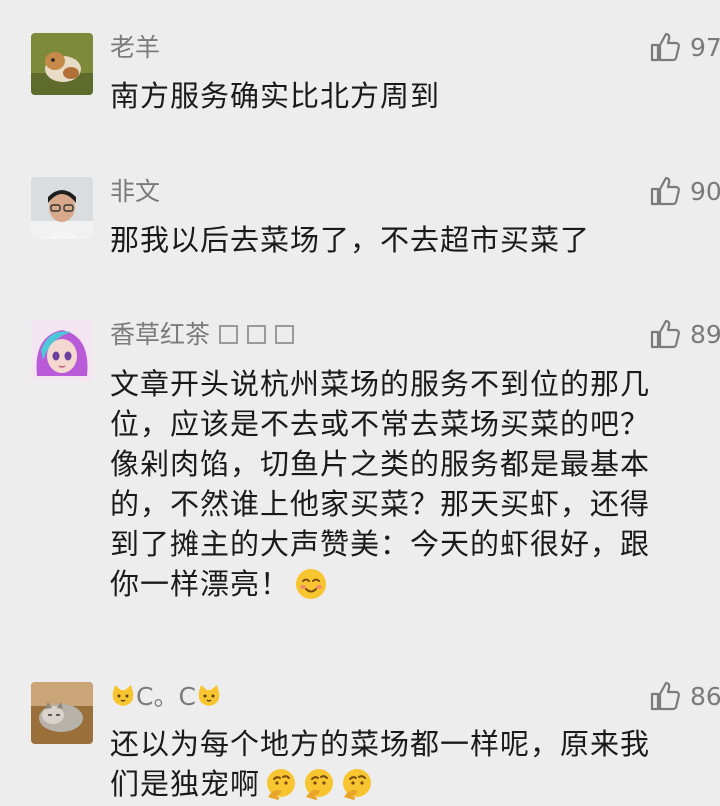  Describe the element at coordinates (62, 351) in the screenshot. I see `anime-girl-avatar` at that location.